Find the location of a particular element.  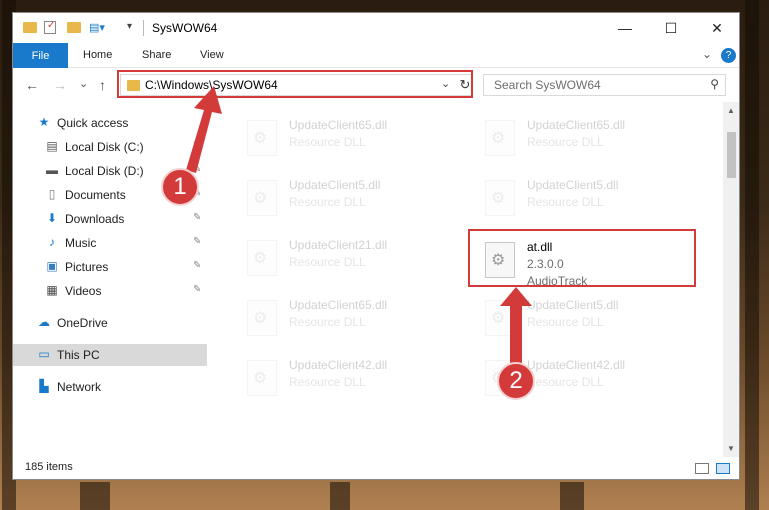

up-button: ↑ is located at coordinates (102, 85).